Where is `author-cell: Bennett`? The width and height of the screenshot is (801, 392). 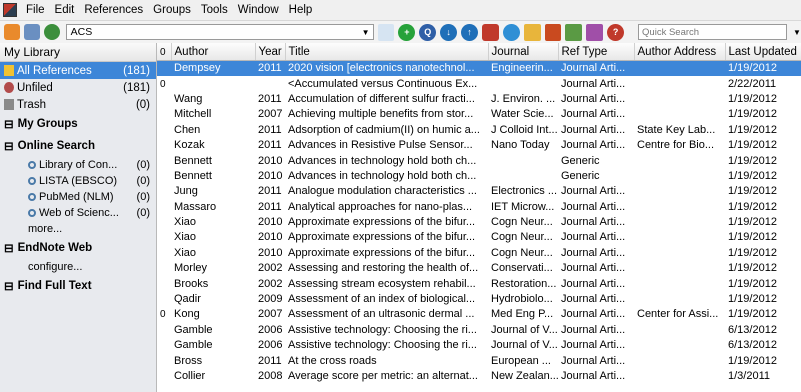 author-cell: Bennett is located at coordinates (193, 175).